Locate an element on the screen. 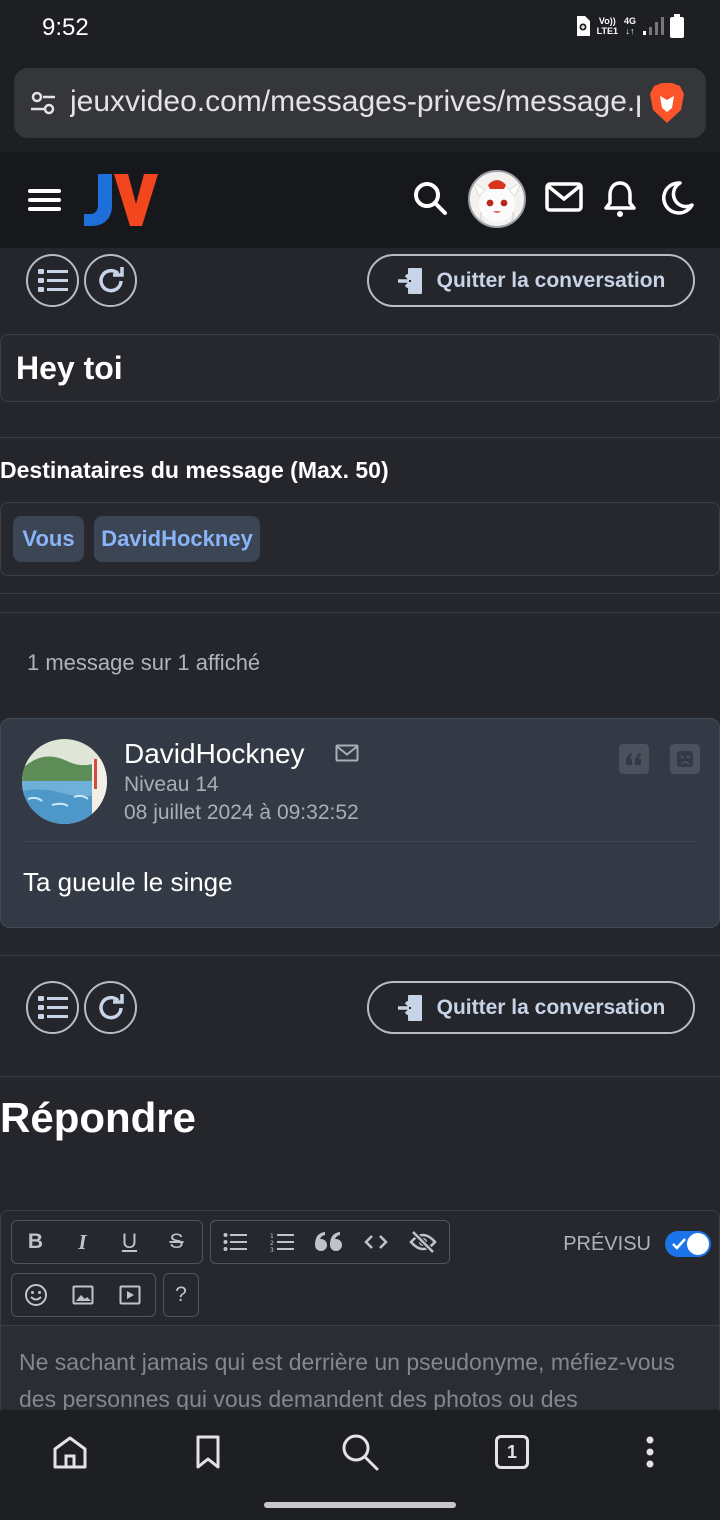 This screenshot has height=1520, width=720. quote-block-button is located at coordinates (328, 1242).